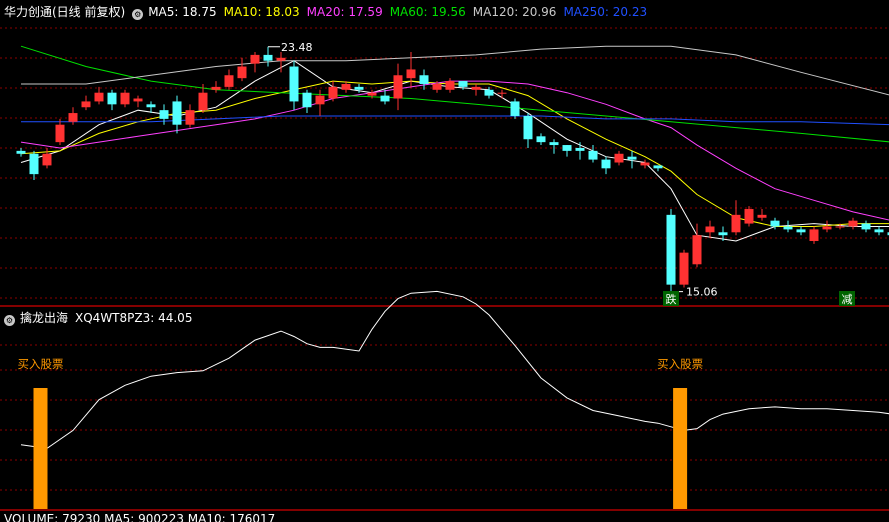 This screenshot has width=889, height=522. Describe the element at coordinates (297, 47) in the screenshot. I see `high-price-label: 23.48` at that location.